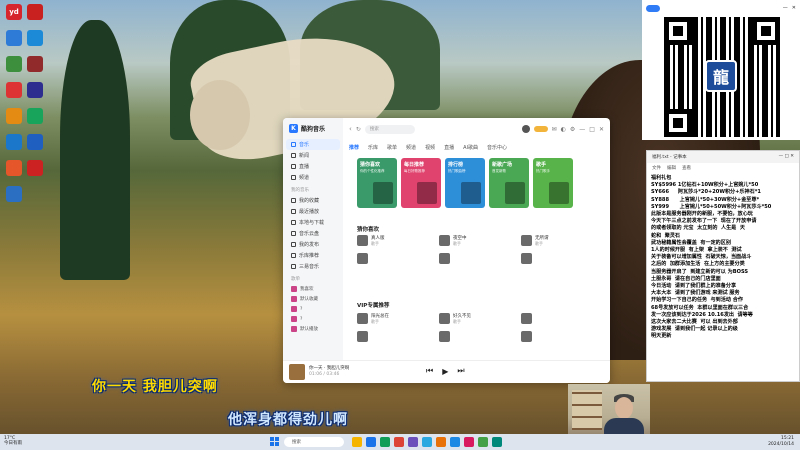  What do you see at coordinates (313, 266) in the screenshot?
I see `sidebar-item: 三易音乐` at bounding box center [313, 266].